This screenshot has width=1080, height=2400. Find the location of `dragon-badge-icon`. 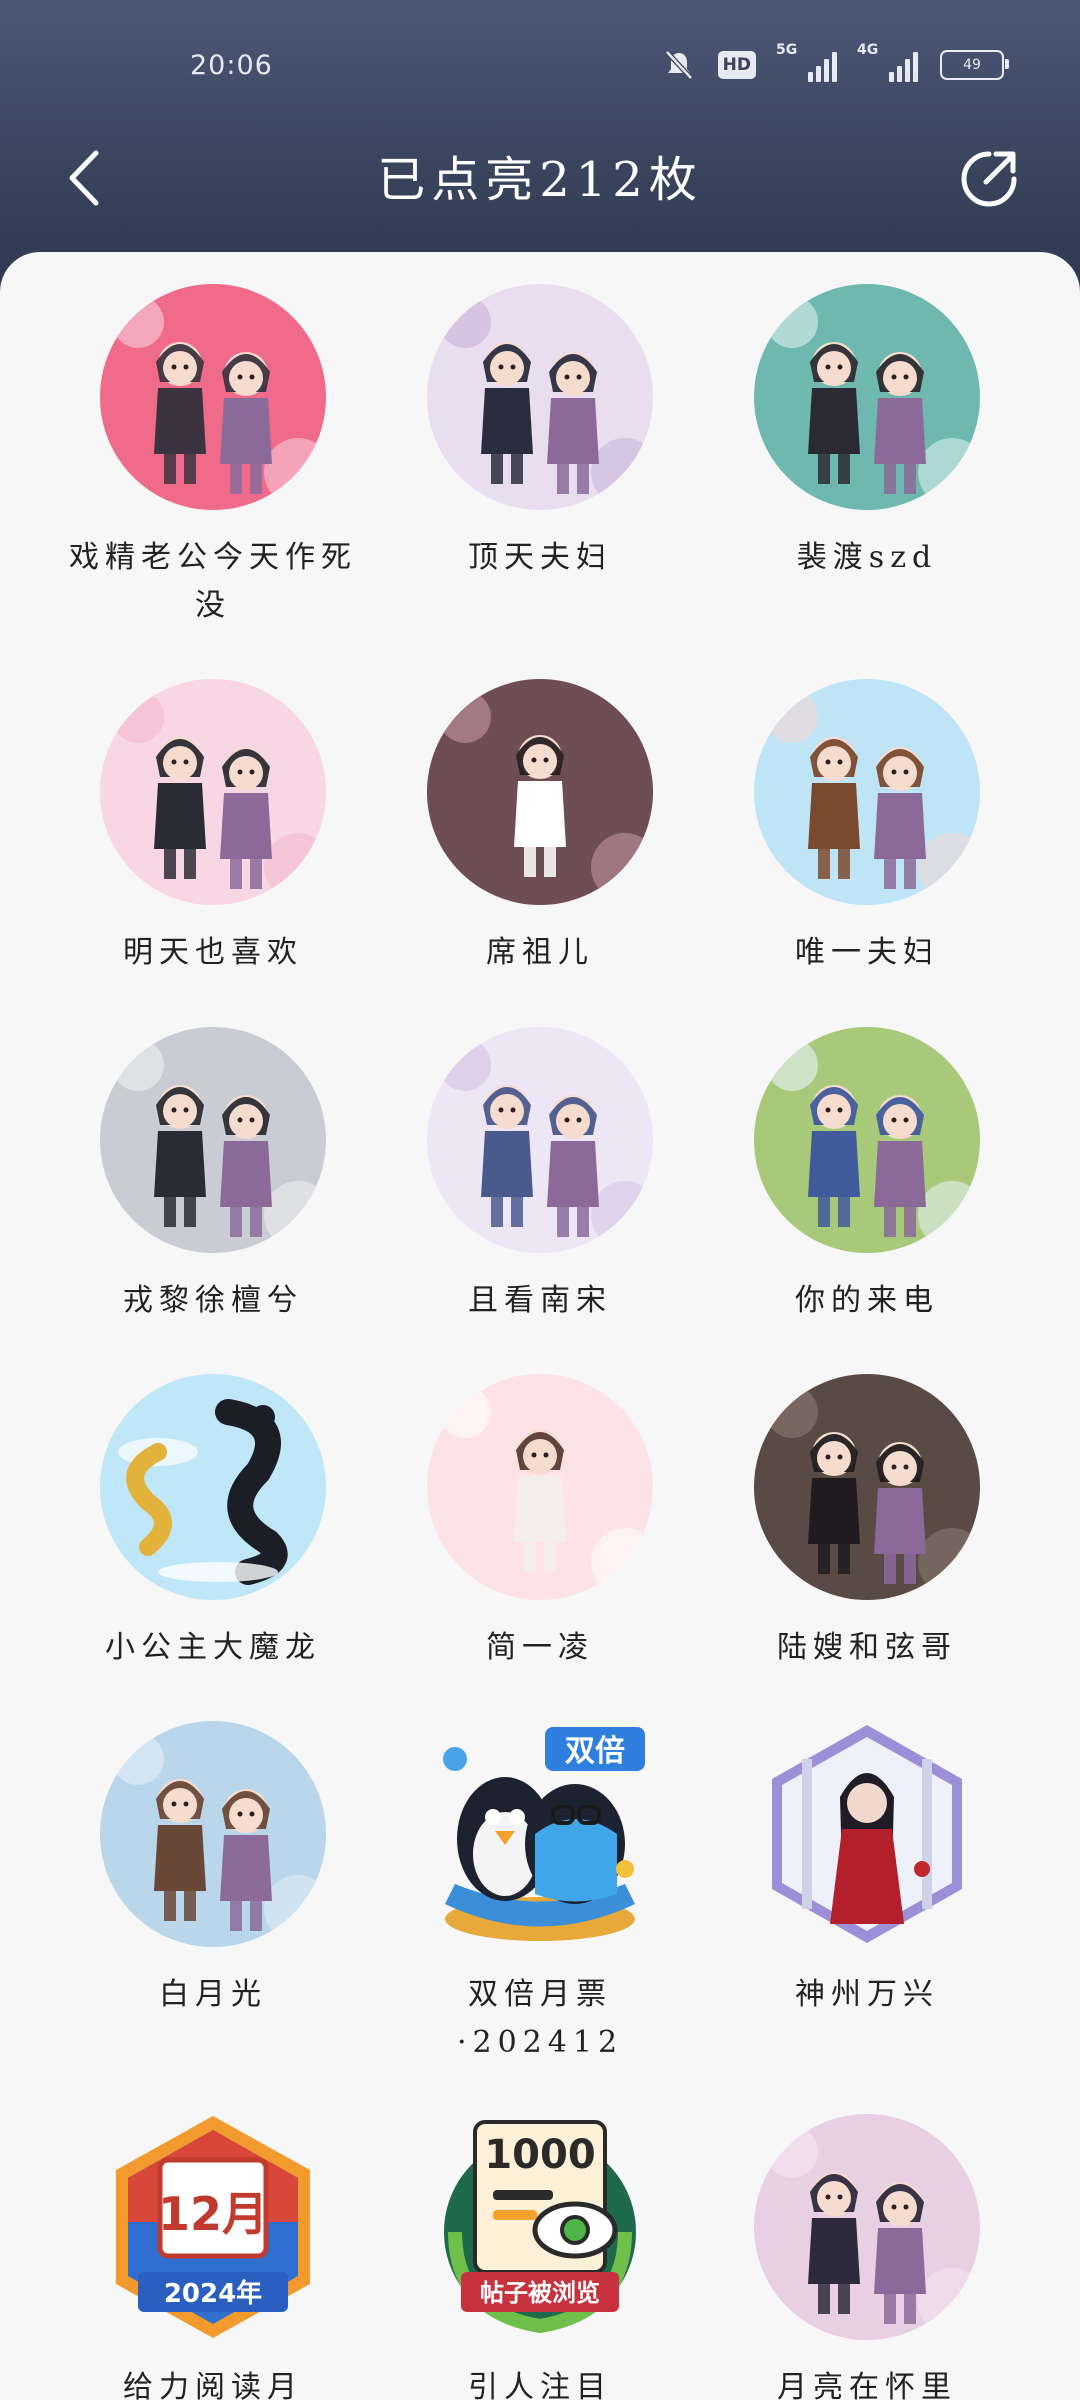

dragon-badge-icon is located at coordinates (213, 1487).